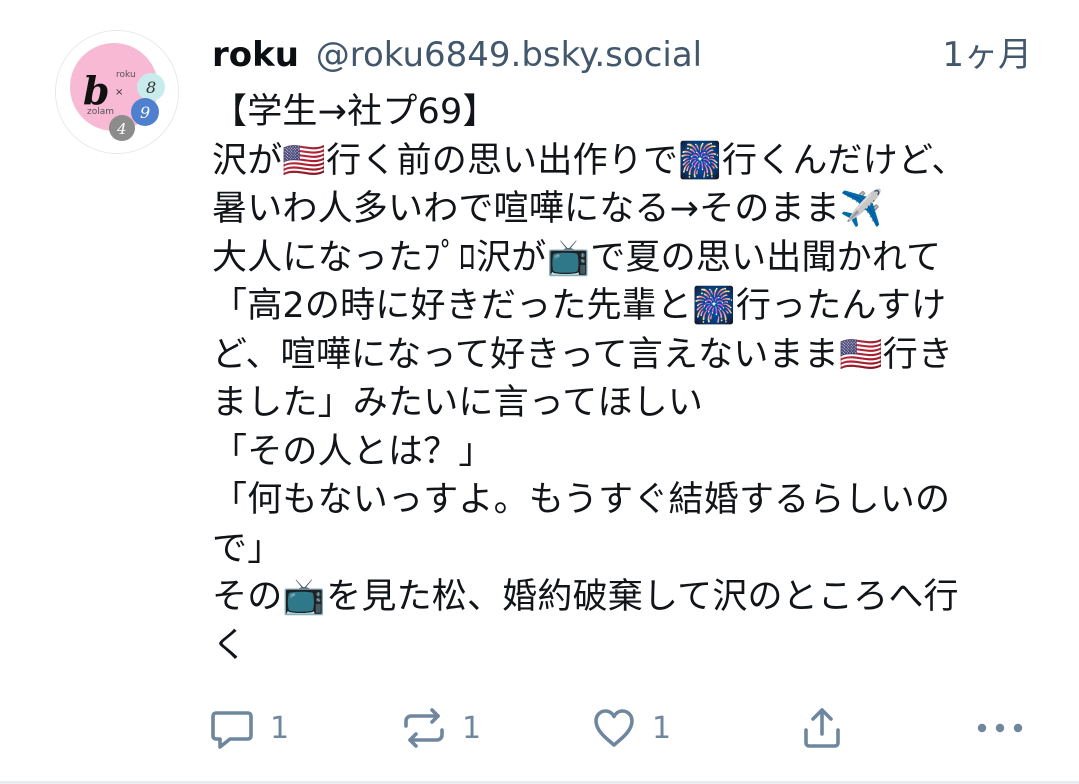 Image resolution: width=1079 pixels, height=784 pixels. What do you see at coordinates (145, 112) in the screenshot?
I see `avatar-digit-9: 9` at bounding box center [145, 112].